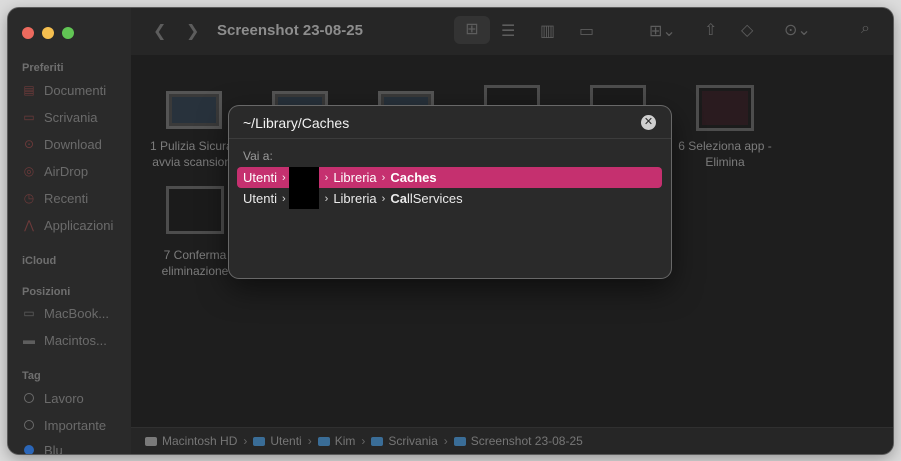  I want to click on sidebar-tag-lavoro: Lavoro, so click(73, 398).